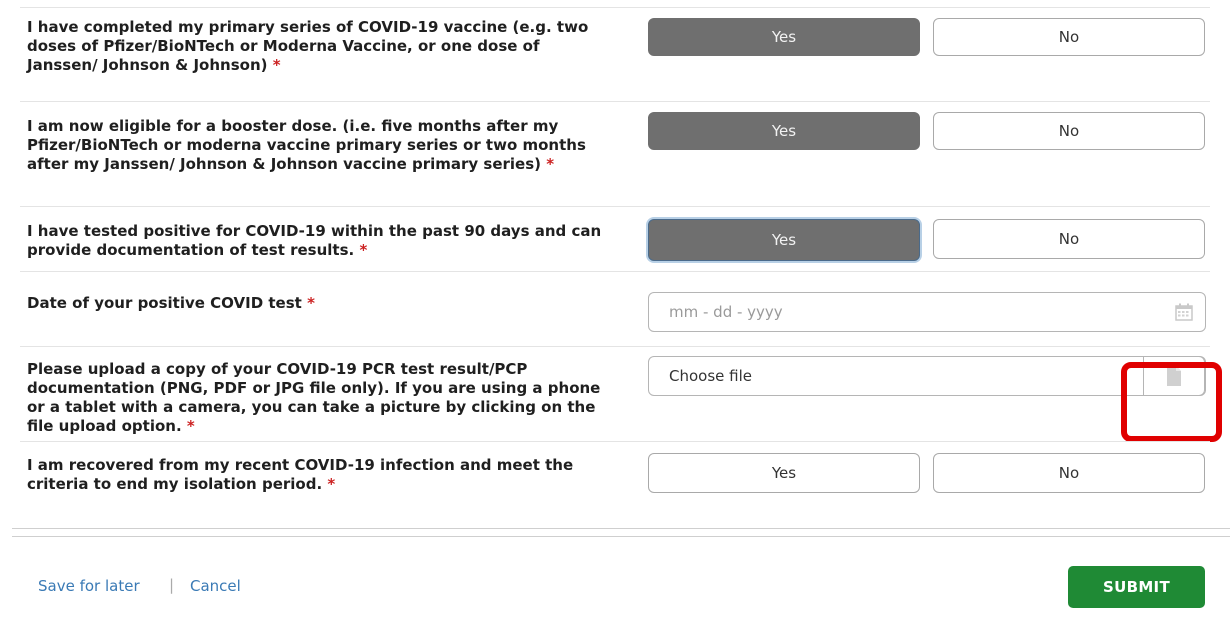  Describe the element at coordinates (784, 37) in the screenshot. I see `primary-series-yes-button: Yes` at that location.